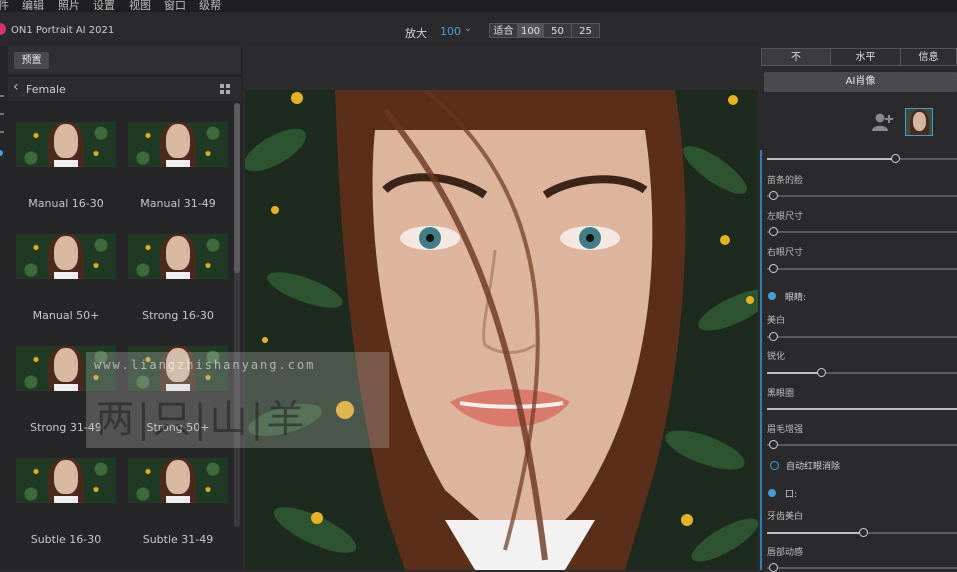  Describe the element at coordinates (557, 30) in the screenshot. I see `zoom-50-button: 50` at that location.